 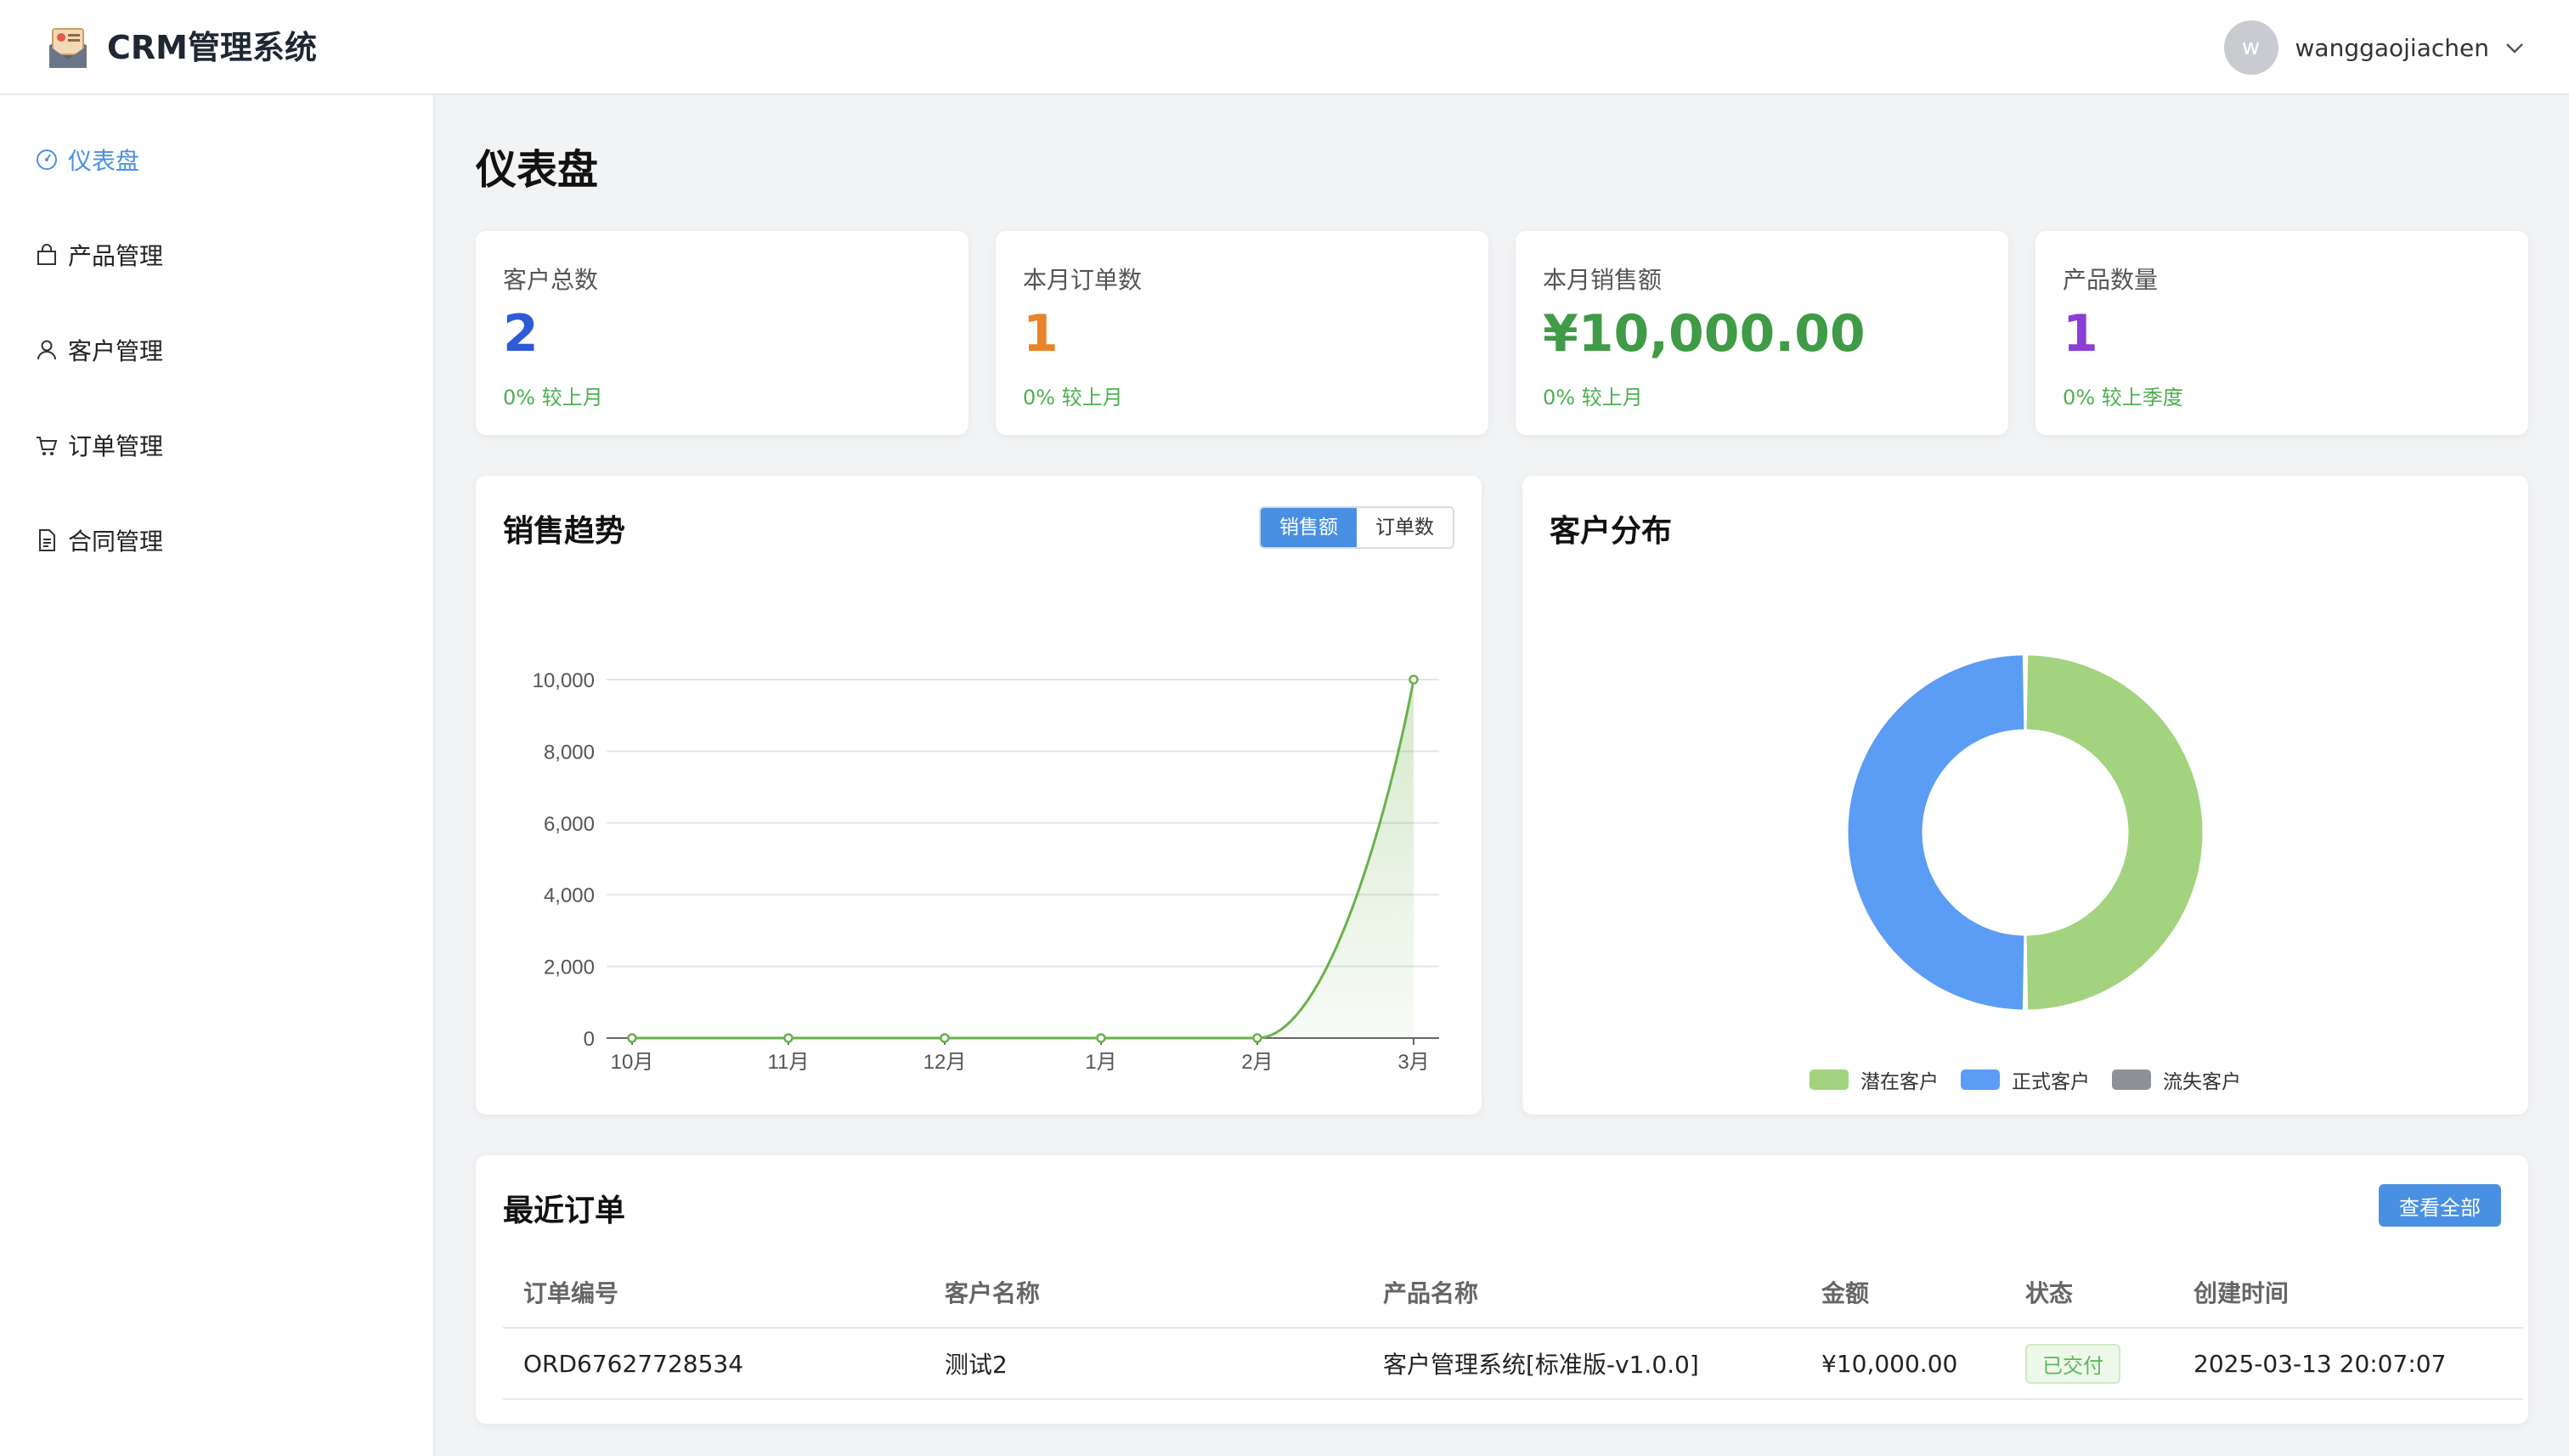 What do you see at coordinates (2321, 1363) in the screenshot?
I see `created-time: 2025-03-13 20:07:07` at bounding box center [2321, 1363].